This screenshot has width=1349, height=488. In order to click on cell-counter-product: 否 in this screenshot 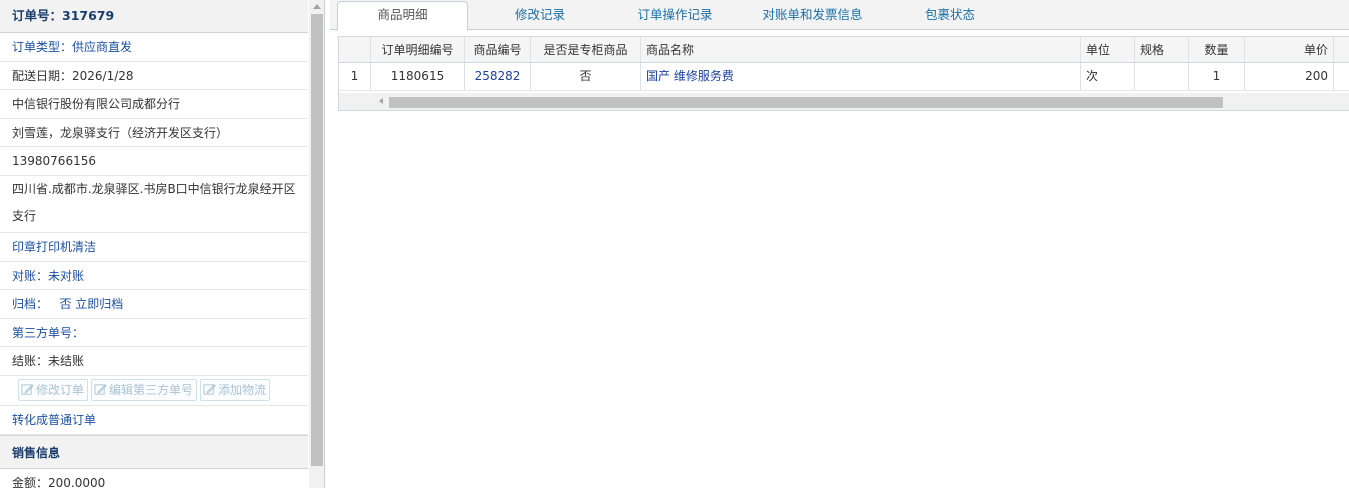, I will do `click(586, 76)`.